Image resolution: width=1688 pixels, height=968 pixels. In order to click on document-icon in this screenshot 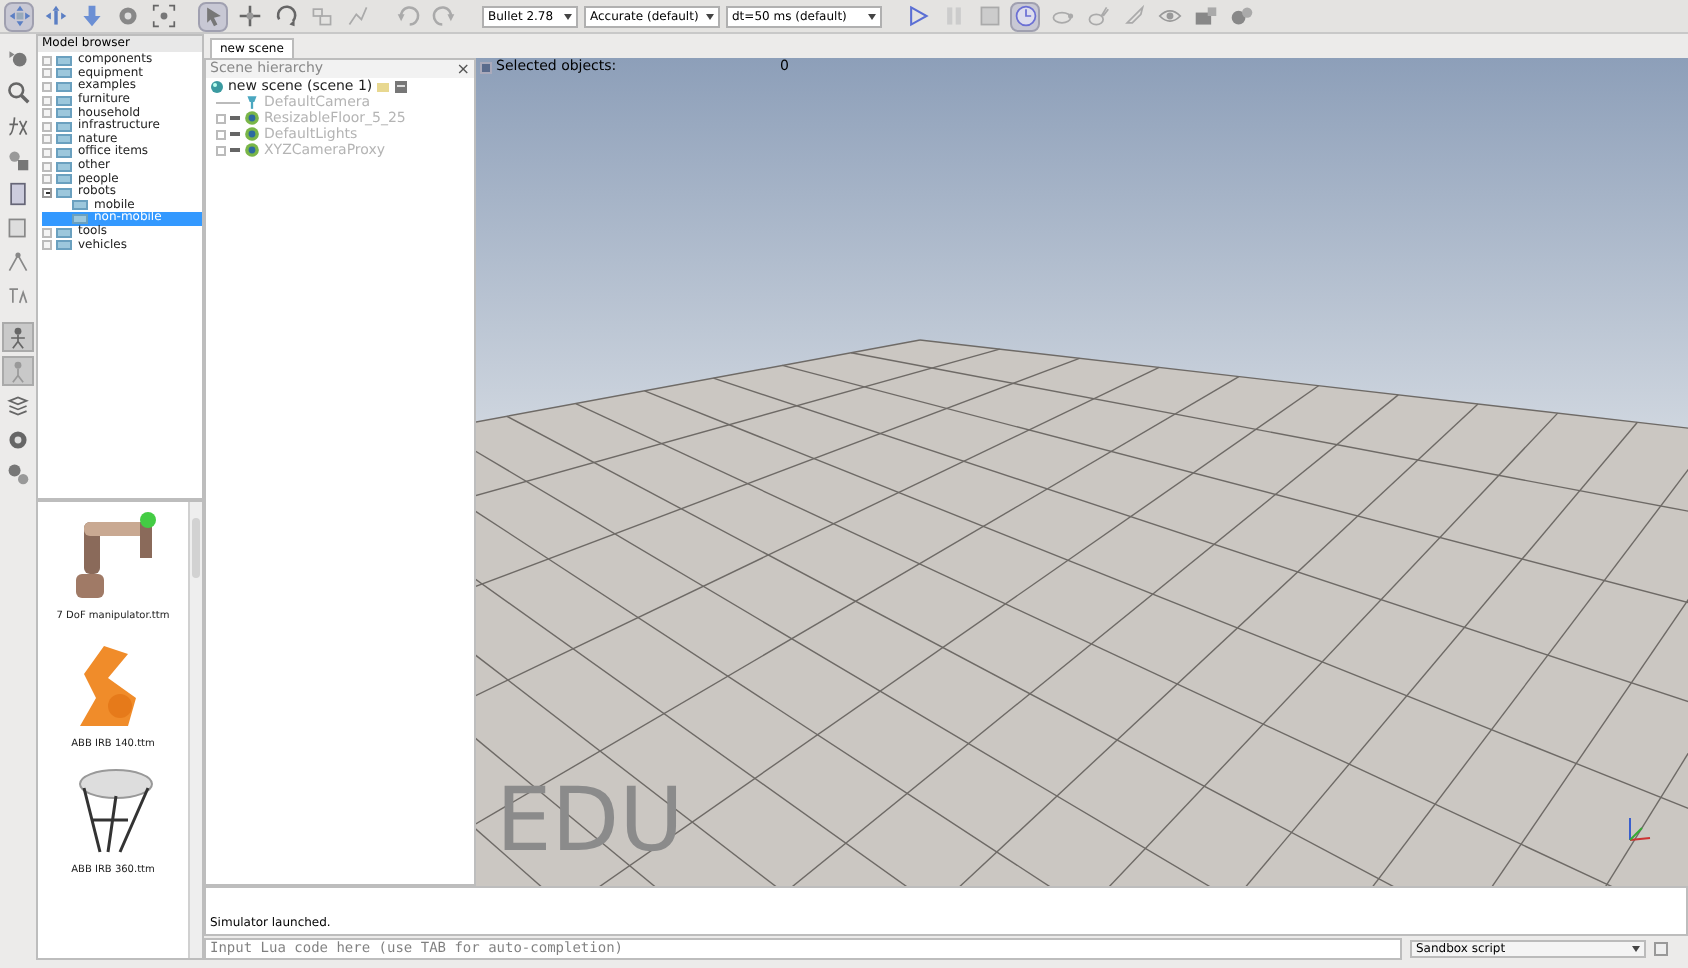, I will do `click(18, 193)`.